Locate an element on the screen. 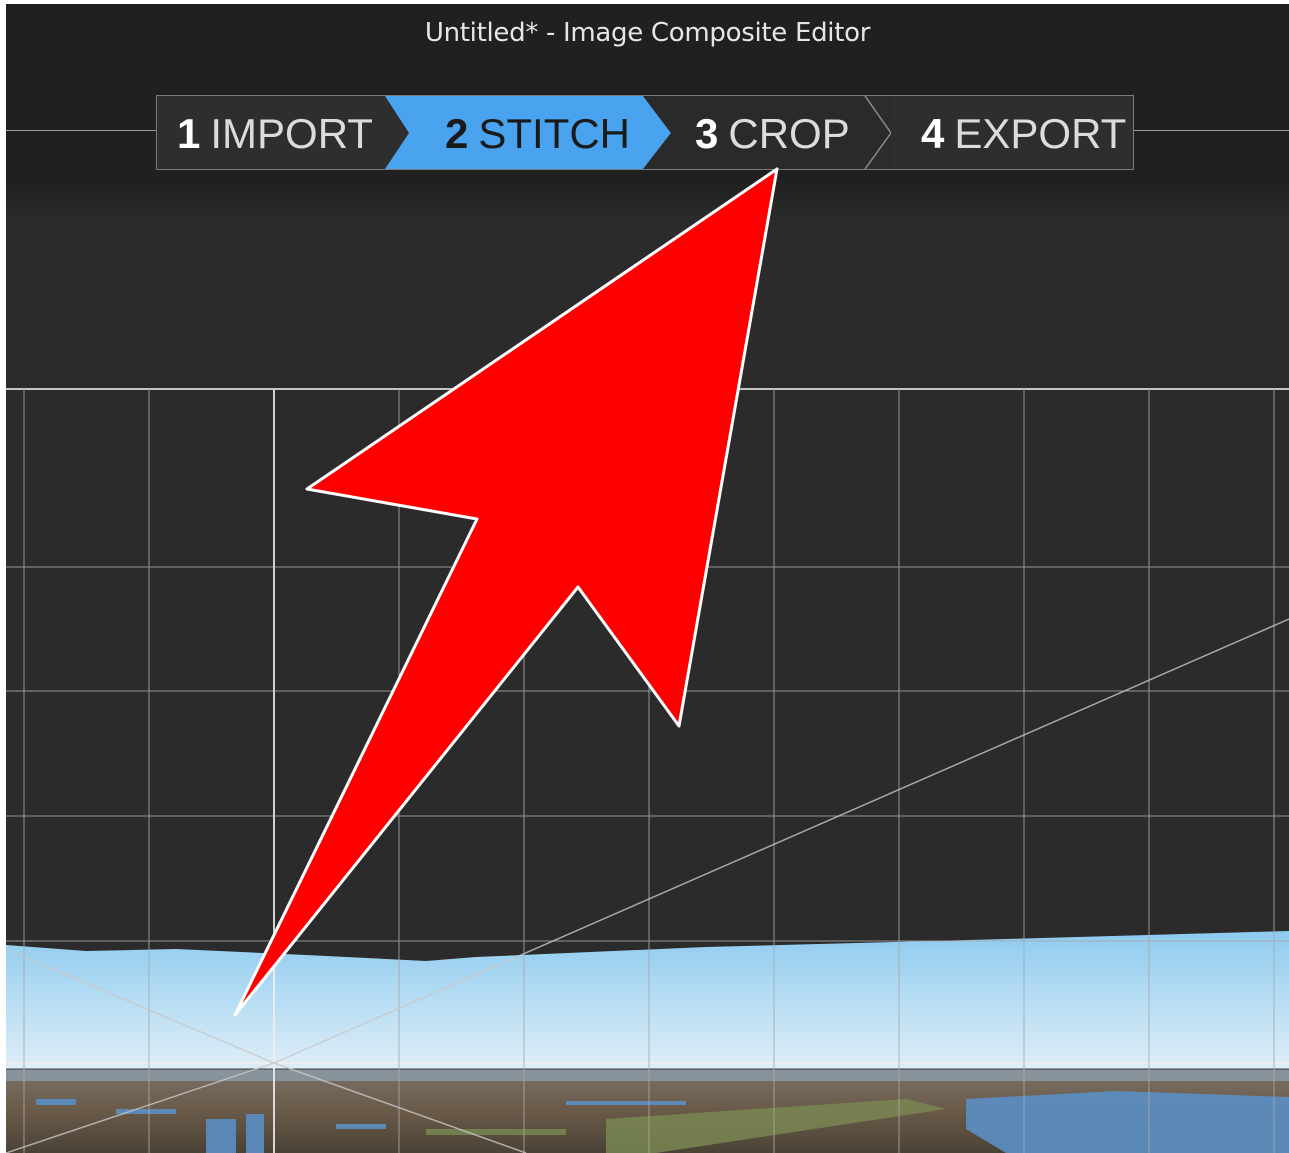  step-import-label: IMPORT is located at coordinates (291, 133).